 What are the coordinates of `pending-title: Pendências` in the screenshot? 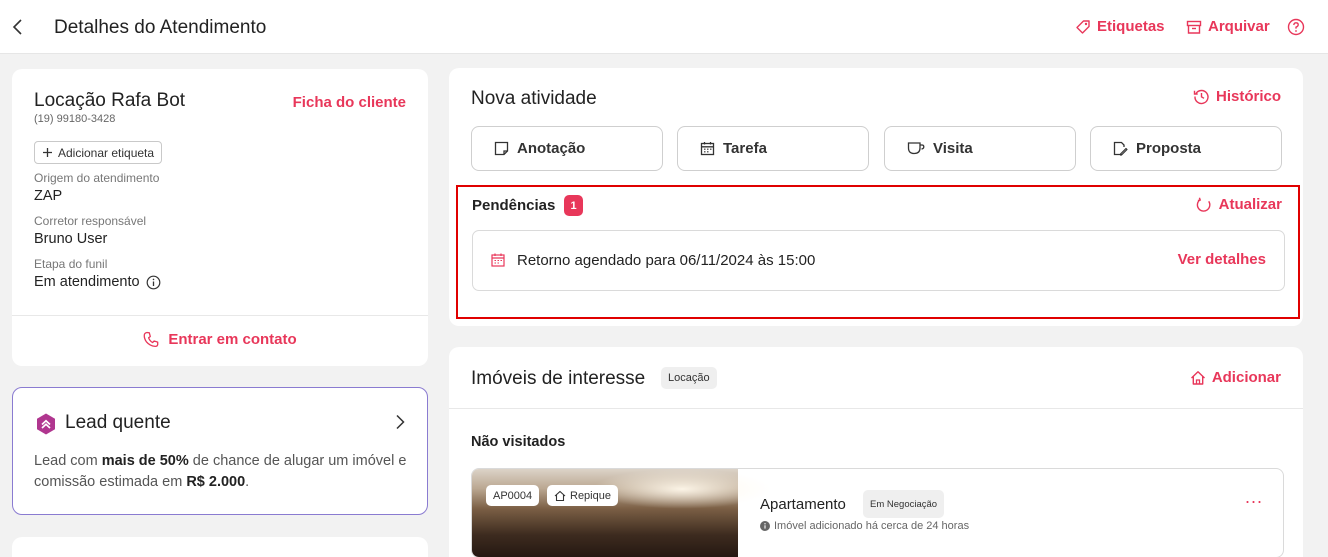 It's located at (514, 205).